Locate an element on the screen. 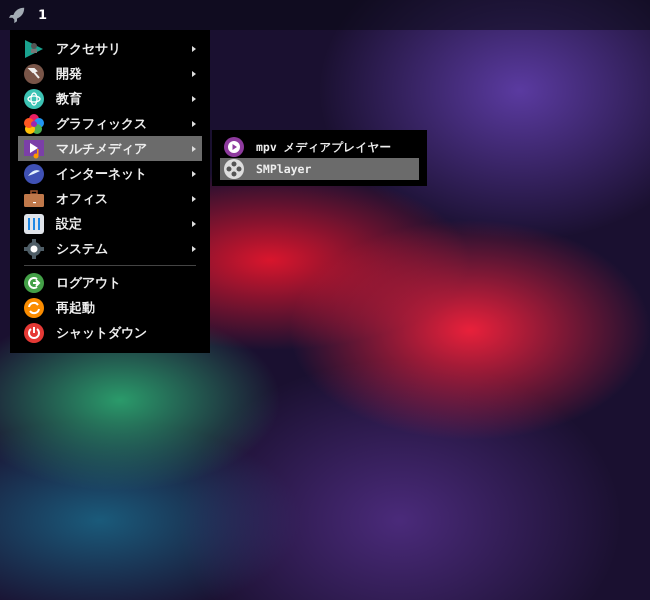  menu-item: 再起動 is located at coordinates (110, 307).